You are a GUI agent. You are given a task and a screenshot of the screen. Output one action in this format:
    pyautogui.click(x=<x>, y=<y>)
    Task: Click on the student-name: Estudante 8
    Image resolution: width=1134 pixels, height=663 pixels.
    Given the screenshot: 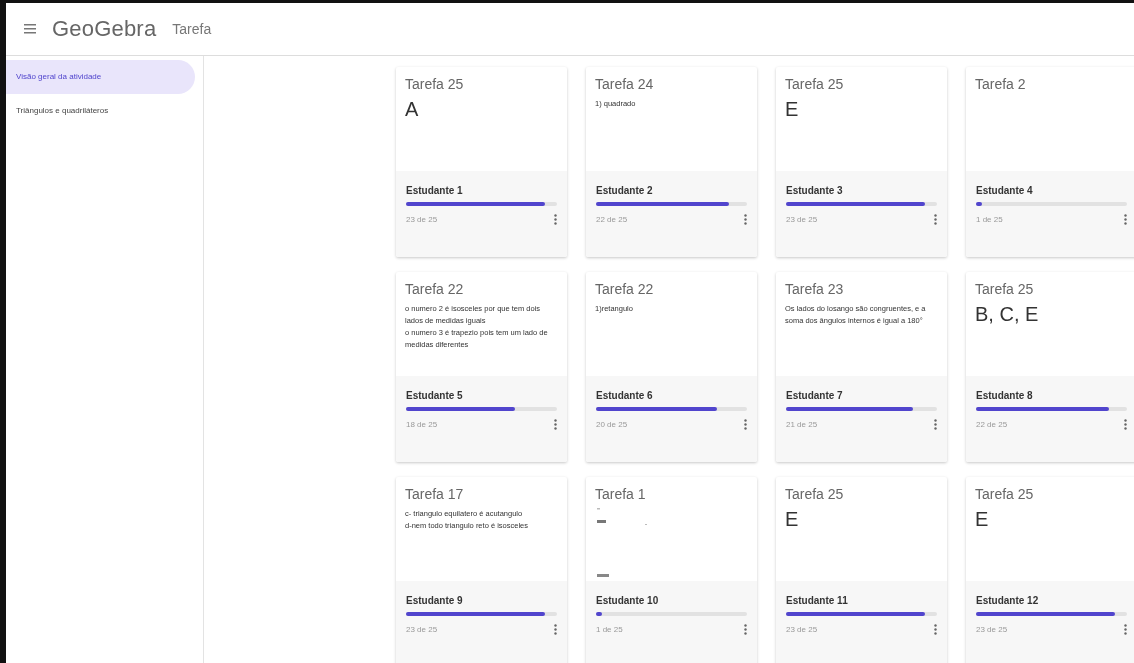 What is the action you would take?
    pyautogui.click(x=1005, y=395)
    